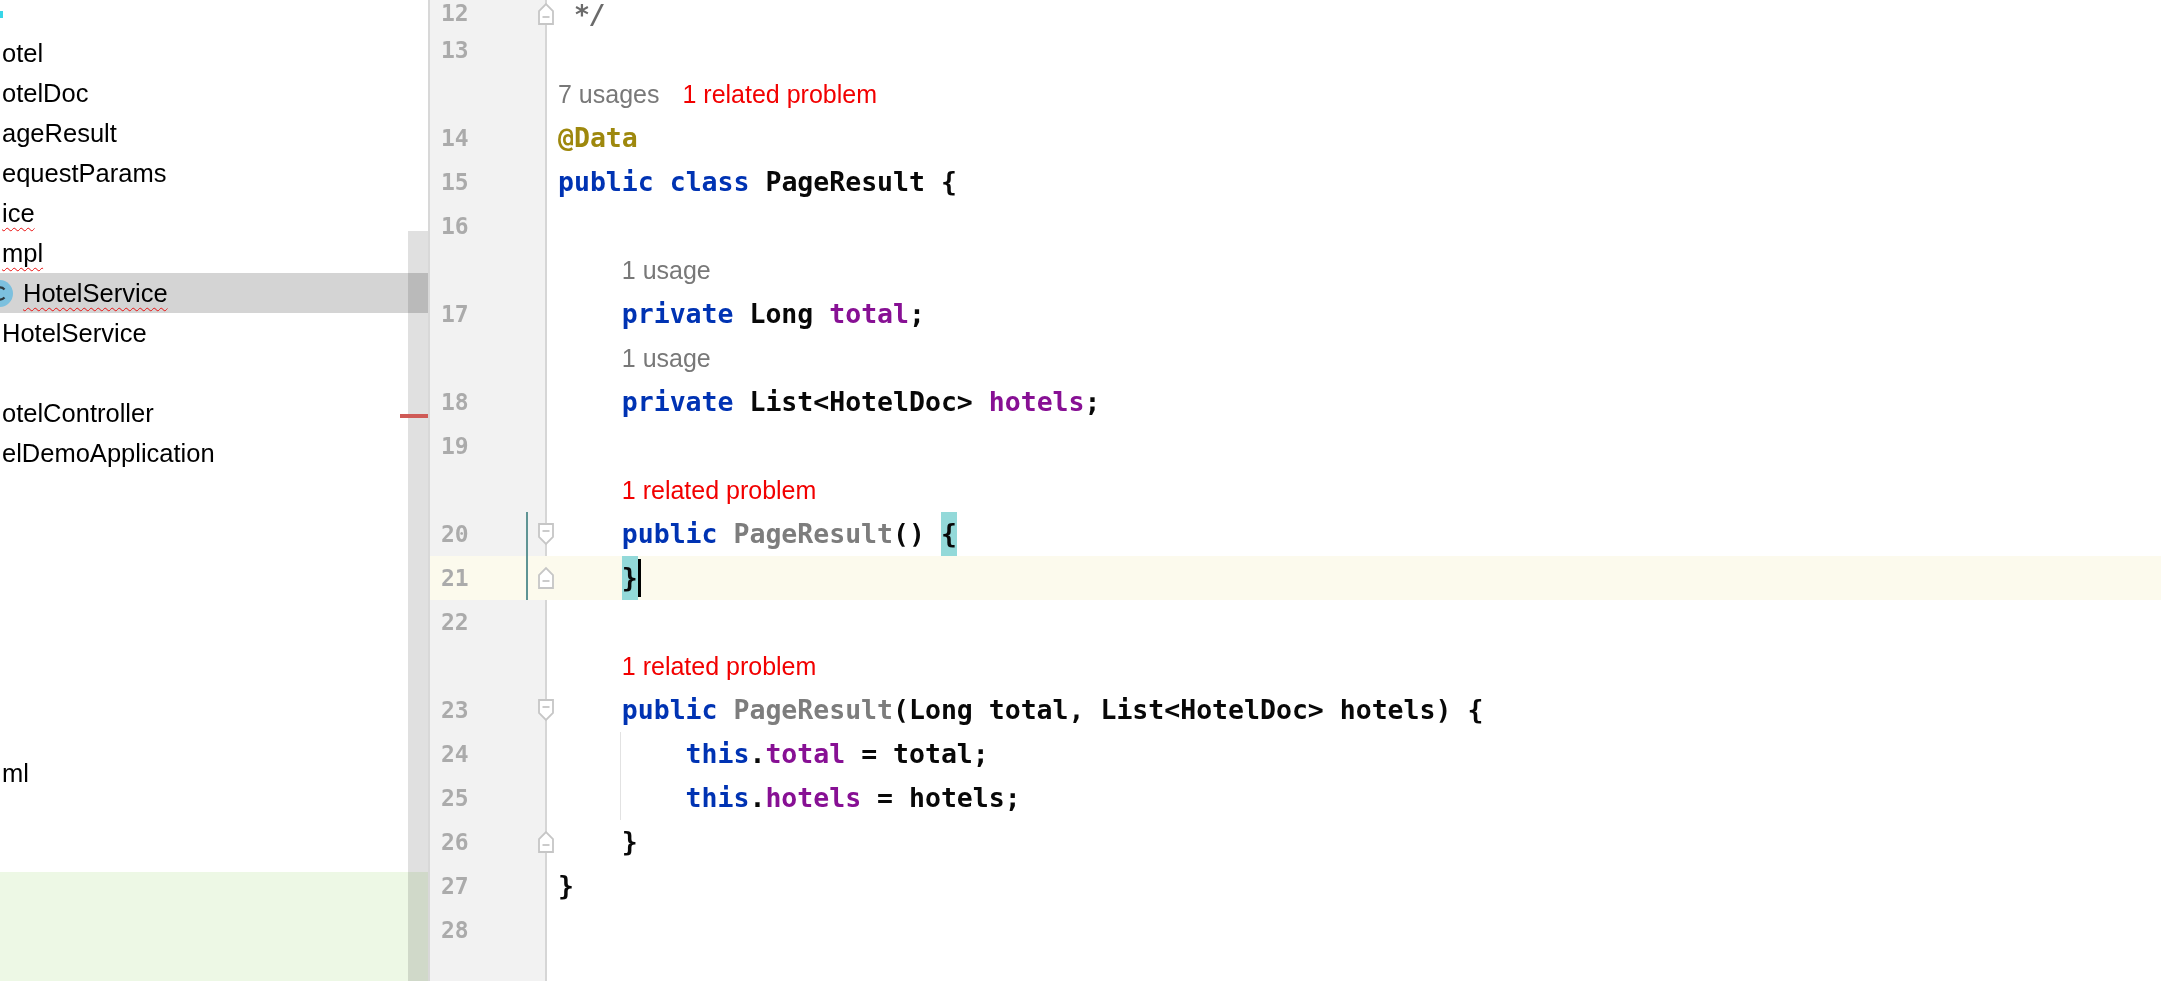 The image size is (2161, 981). I want to click on line-number: 22, so click(455, 622).